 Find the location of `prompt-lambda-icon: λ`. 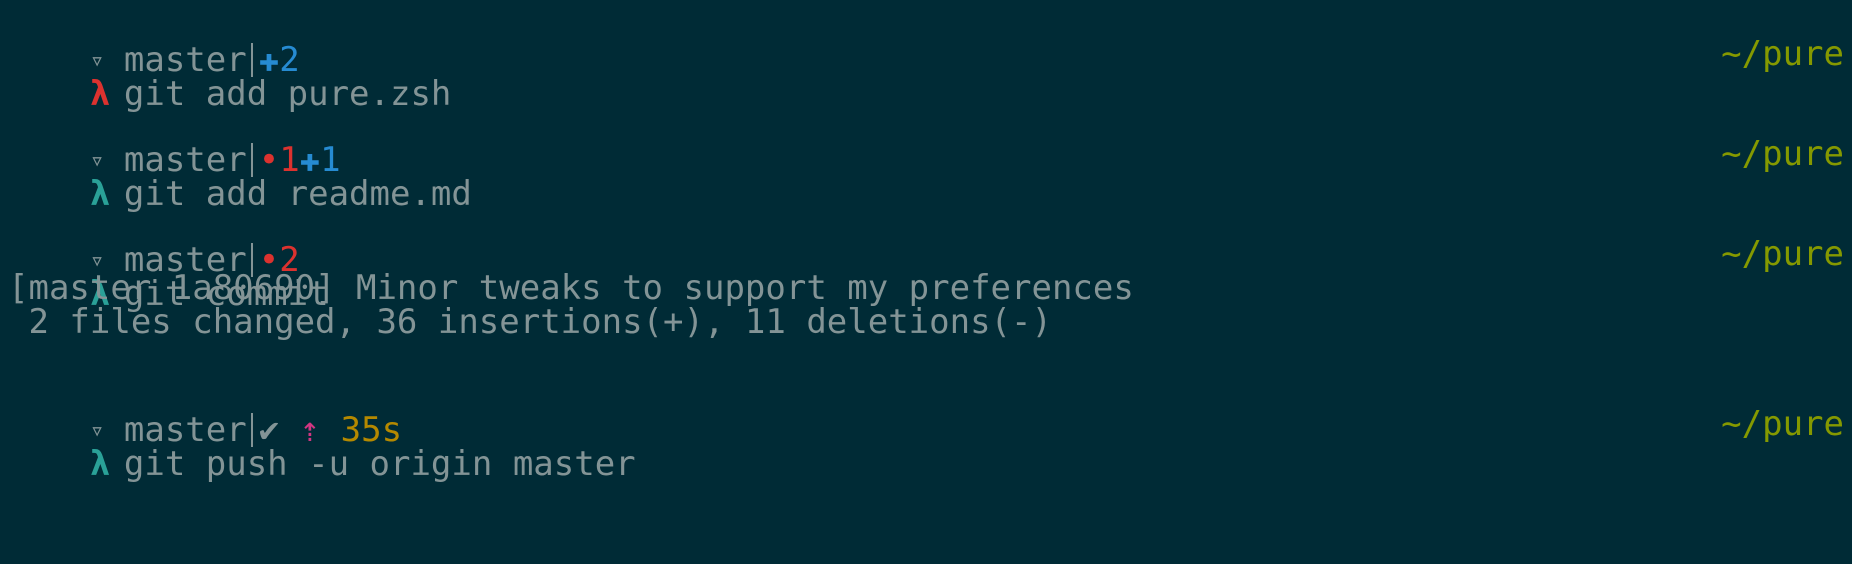

prompt-lambda-icon: λ is located at coordinates (100, 464).